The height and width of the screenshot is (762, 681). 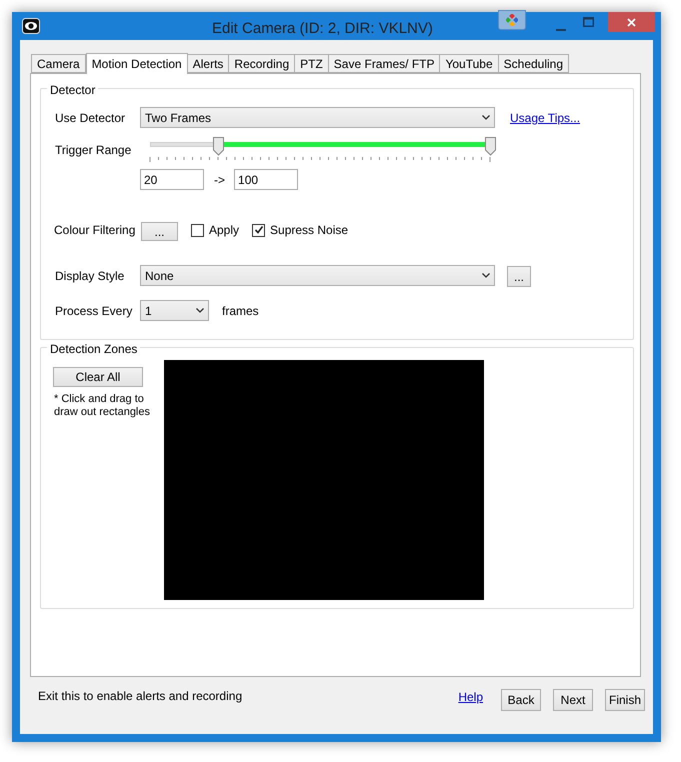 I want to click on dropdown: Two Frames, so click(x=317, y=117).